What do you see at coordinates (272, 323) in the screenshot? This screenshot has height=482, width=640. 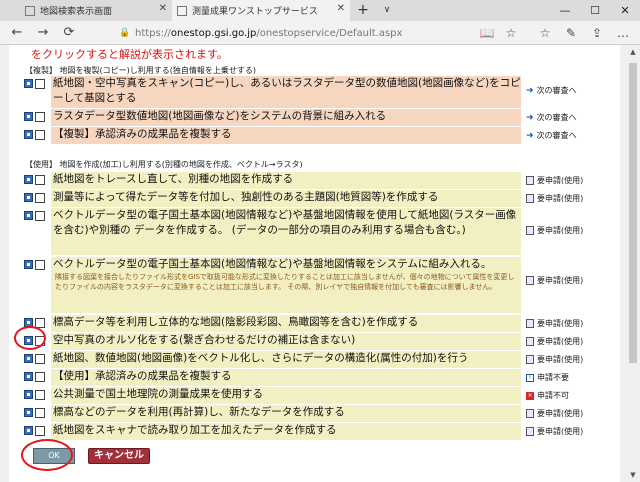 I see `use-row: 標高データ等を利用し立体的な地図(陰影段彩図、鳥瞰図等を含む)を作成する` at bounding box center [272, 323].